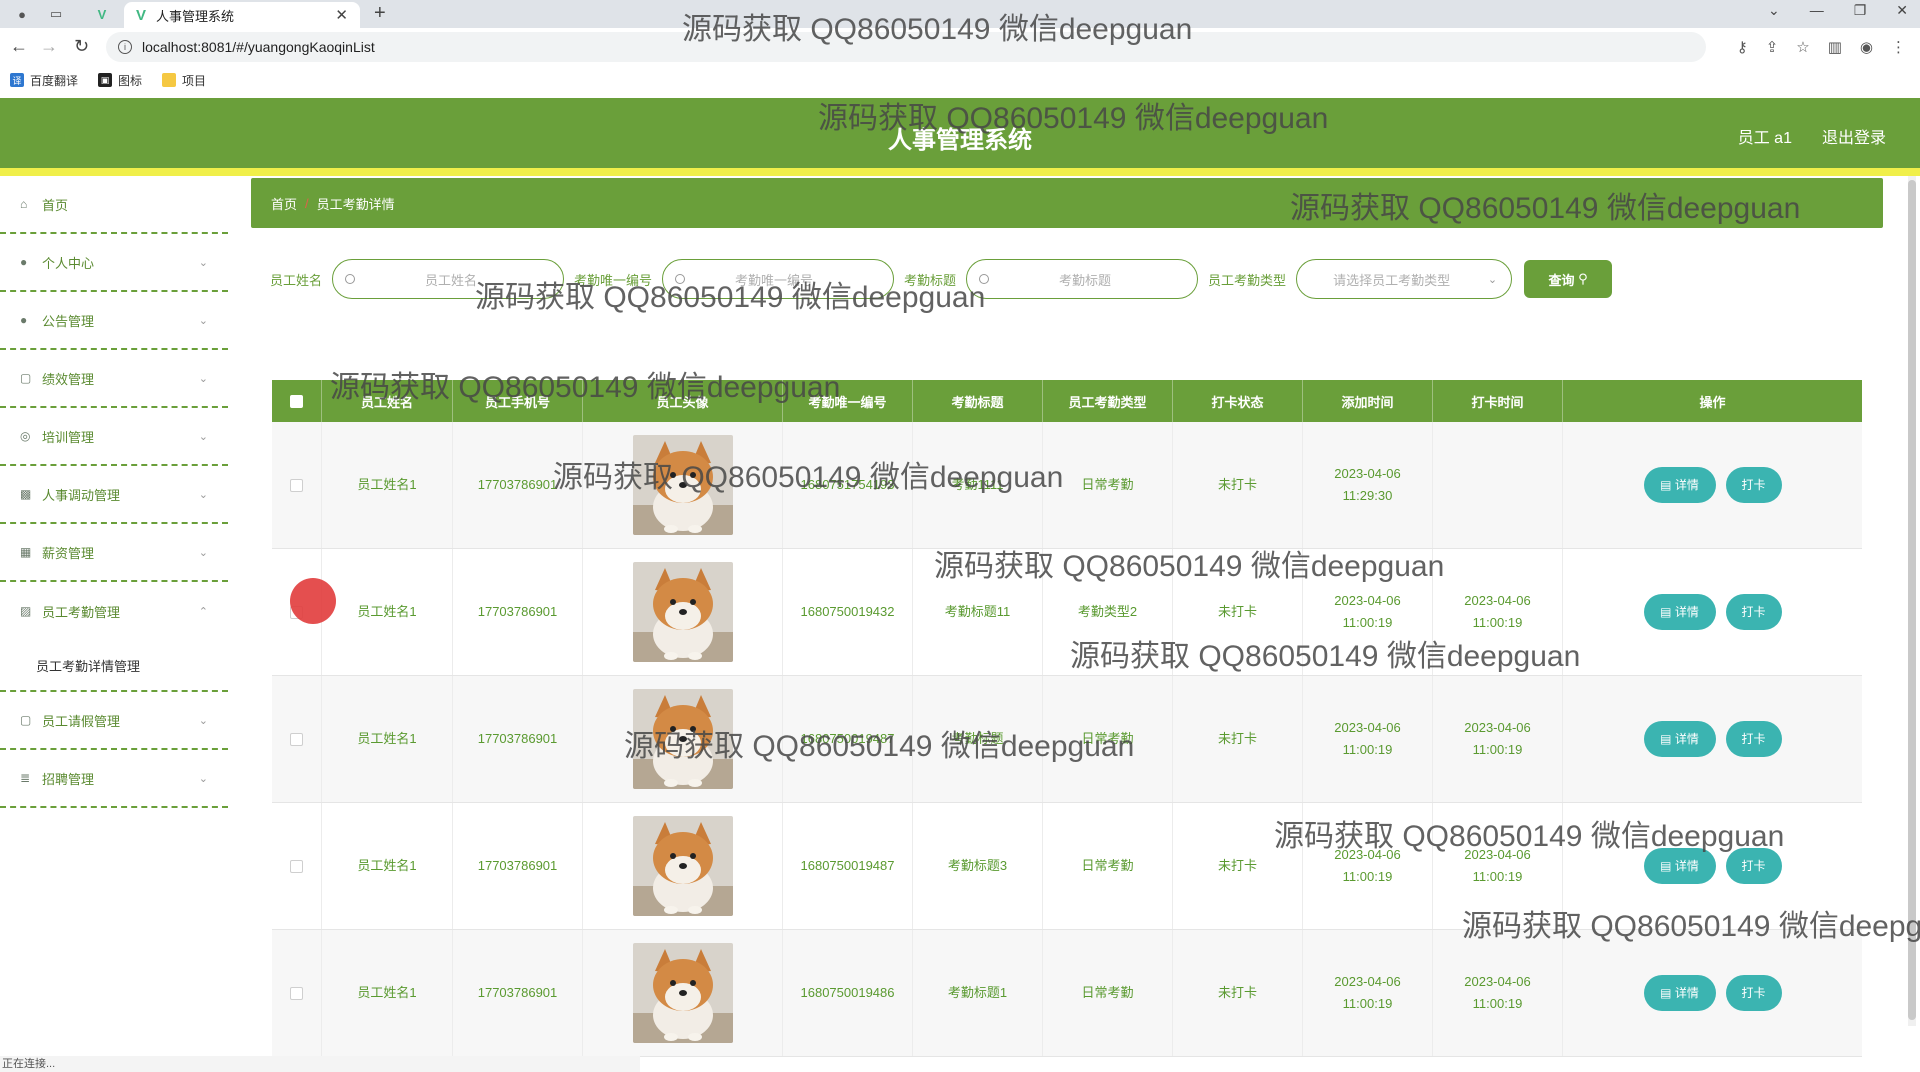 Image resolution: width=1920 pixels, height=1072 pixels. I want to click on sidebar-item-transfer: ▩ 人事调动管理 ⌄, so click(114, 495).